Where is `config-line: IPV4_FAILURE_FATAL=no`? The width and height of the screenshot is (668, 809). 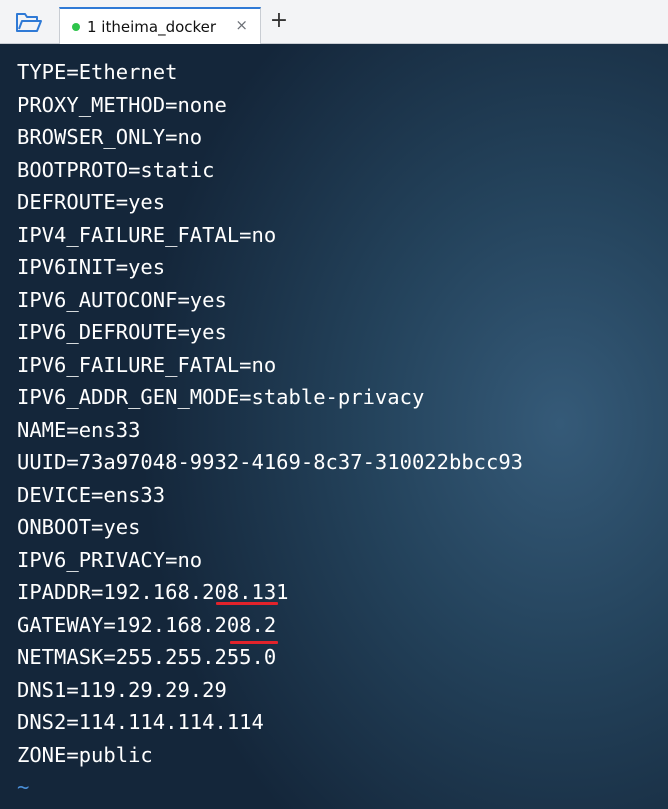
config-line: IPV4_FAILURE_FATAL=no is located at coordinates (147, 234).